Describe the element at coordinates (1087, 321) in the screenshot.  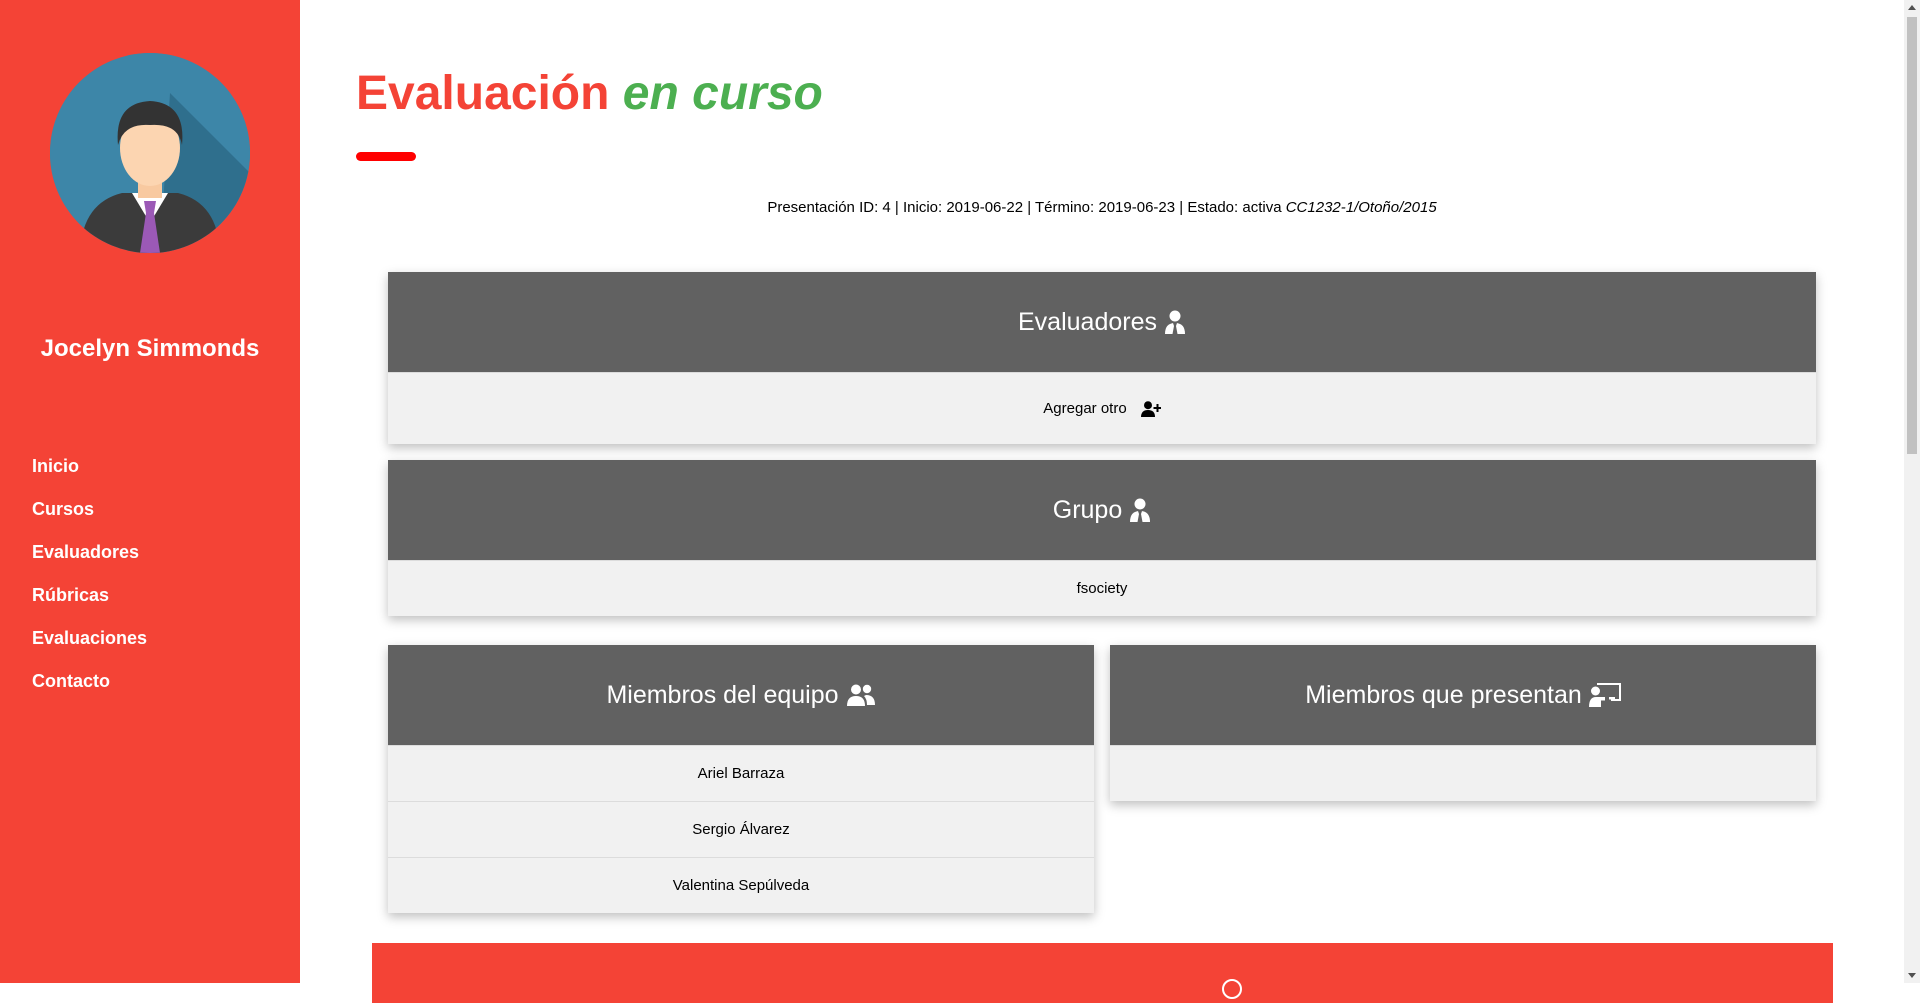
I see `evaluadores-title: Evaluadores` at that location.